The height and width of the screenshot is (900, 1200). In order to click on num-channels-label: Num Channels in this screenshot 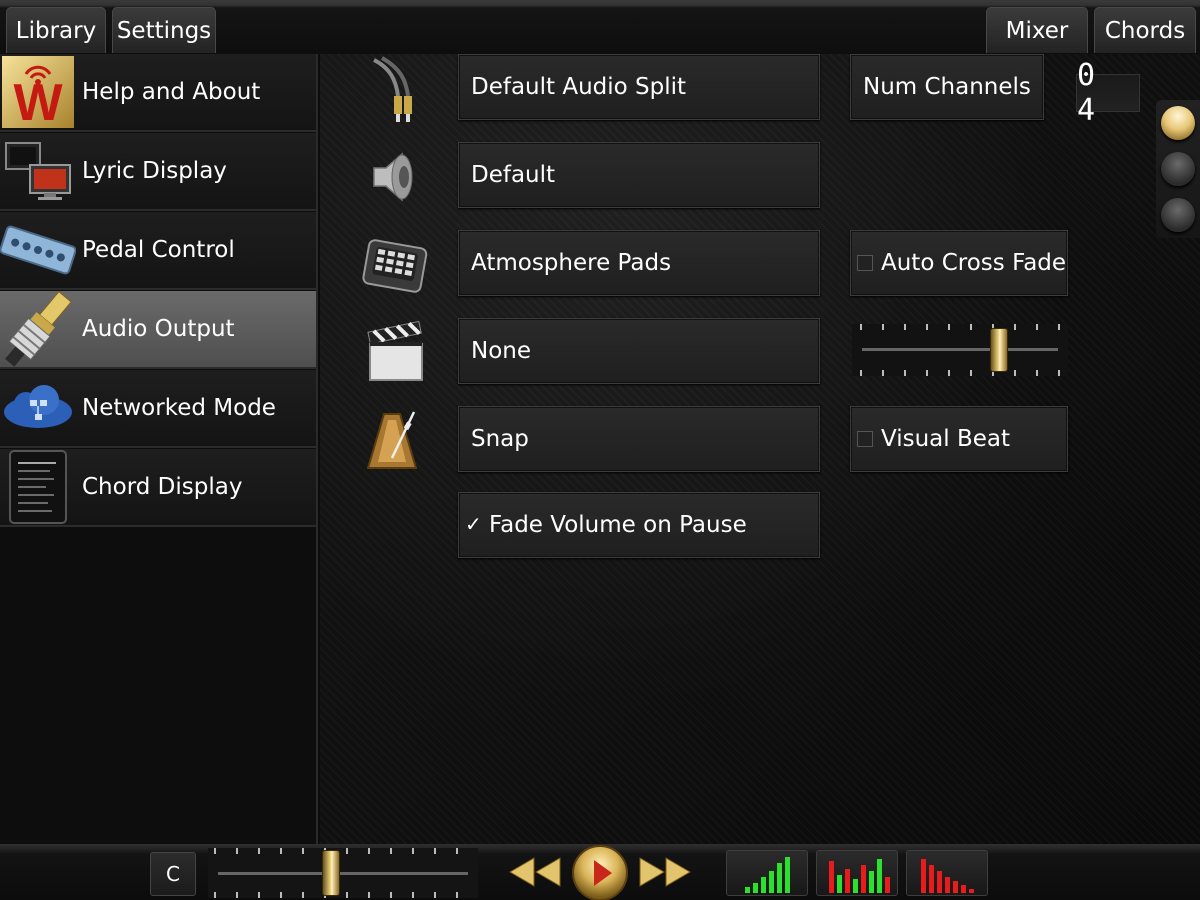, I will do `click(947, 87)`.